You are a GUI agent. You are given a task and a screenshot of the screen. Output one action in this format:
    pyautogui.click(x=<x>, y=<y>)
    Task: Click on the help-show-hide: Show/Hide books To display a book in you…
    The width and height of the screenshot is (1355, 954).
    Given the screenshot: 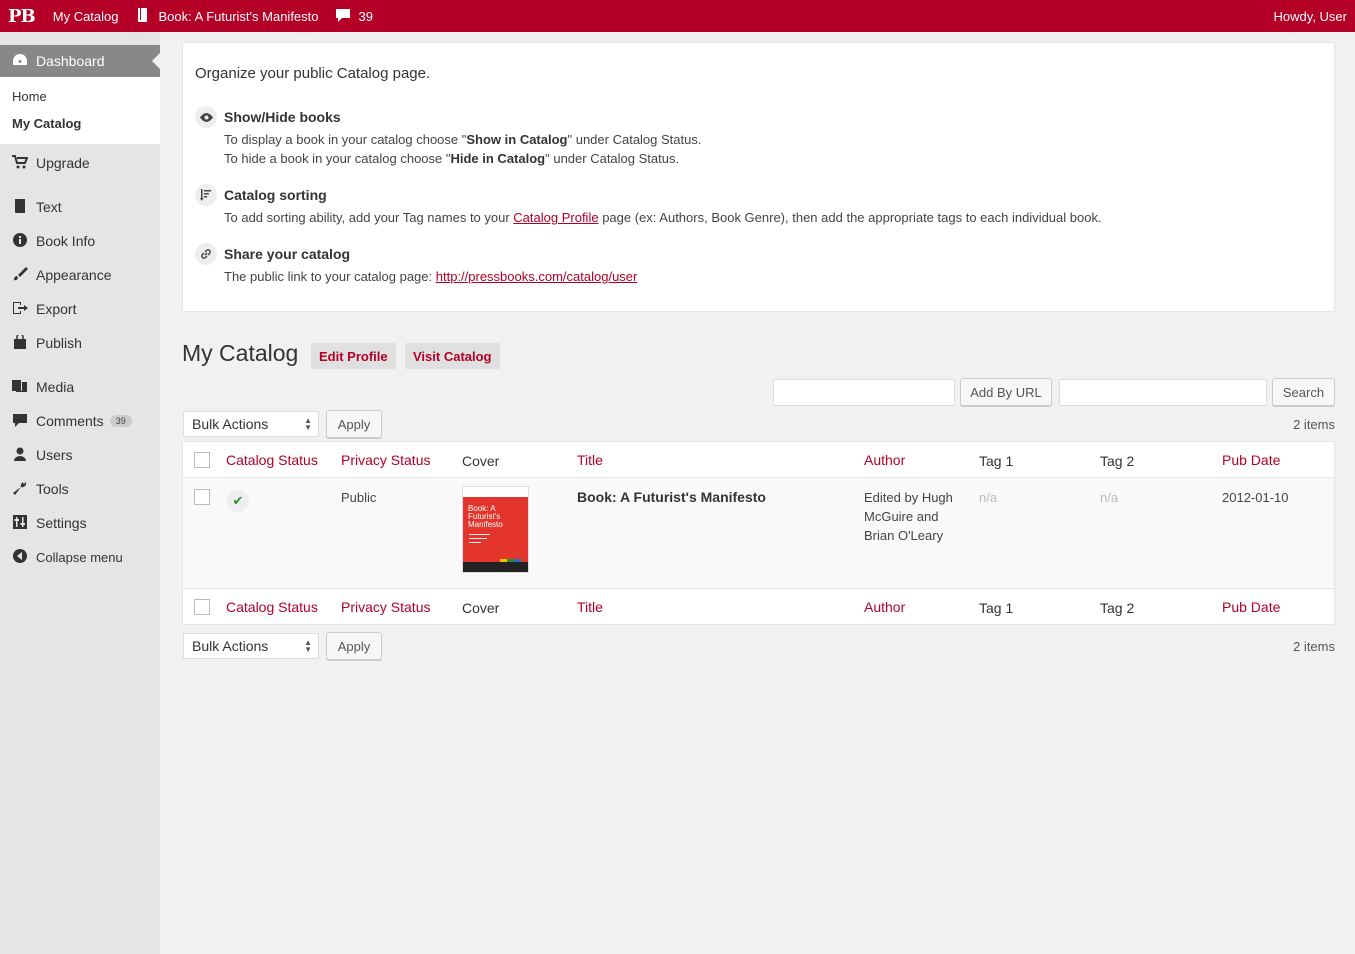 What is the action you would take?
    pyautogui.click(x=448, y=137)
    